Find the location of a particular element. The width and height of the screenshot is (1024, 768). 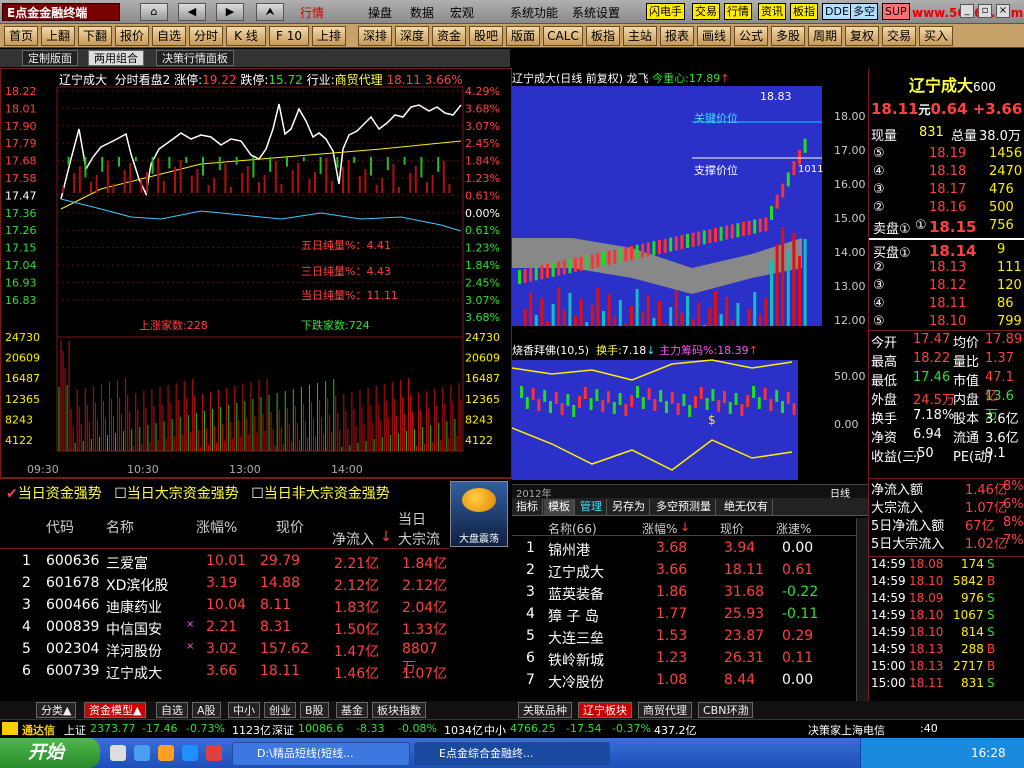

ie-icon is located at coordinates (118, 753).